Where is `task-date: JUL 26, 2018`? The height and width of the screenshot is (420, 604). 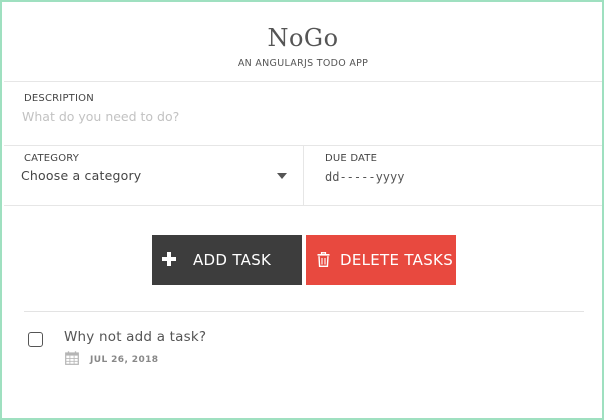 task-date: JUL 26, 2018 is located at coordinates (124, 360).